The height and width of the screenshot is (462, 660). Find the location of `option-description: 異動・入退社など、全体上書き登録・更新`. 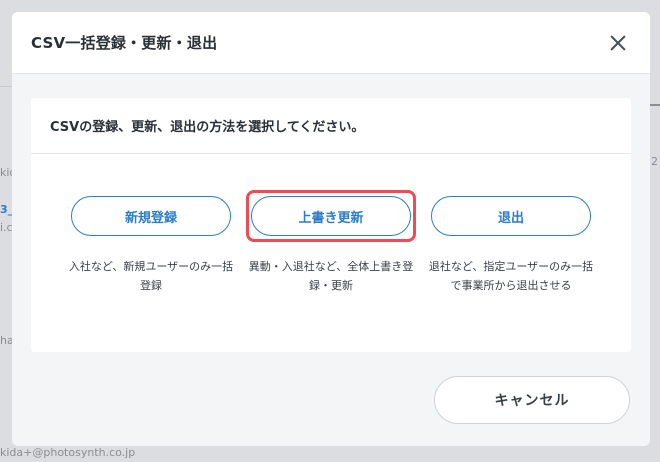

option-description: 異動・入退社など、全体上書き登録・更新 is located at coordinates (331, 276).